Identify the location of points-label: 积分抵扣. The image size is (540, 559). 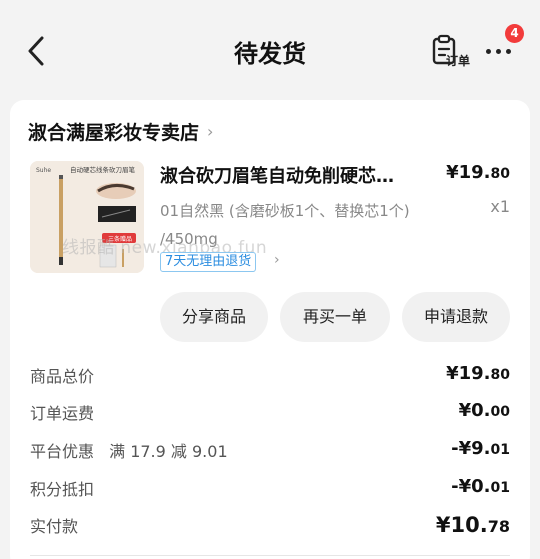
(62, 489).